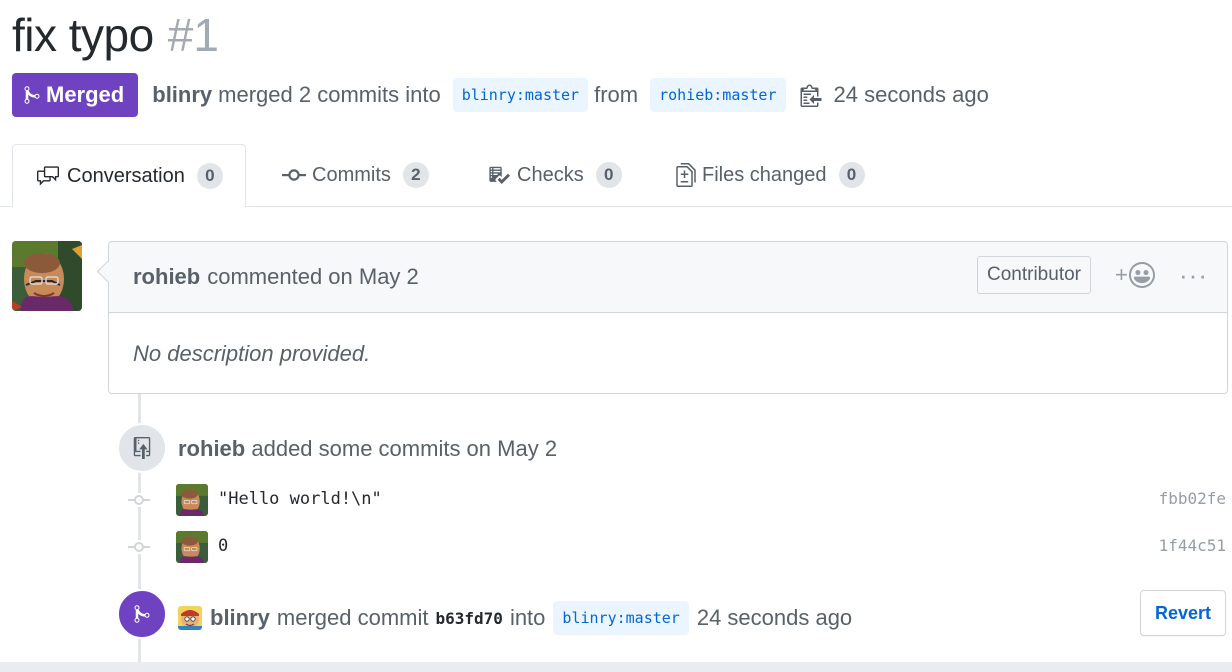 This screenshot has width=1232, height=672. I want to click on tab-checks: Checks 0, so click(554, 175).